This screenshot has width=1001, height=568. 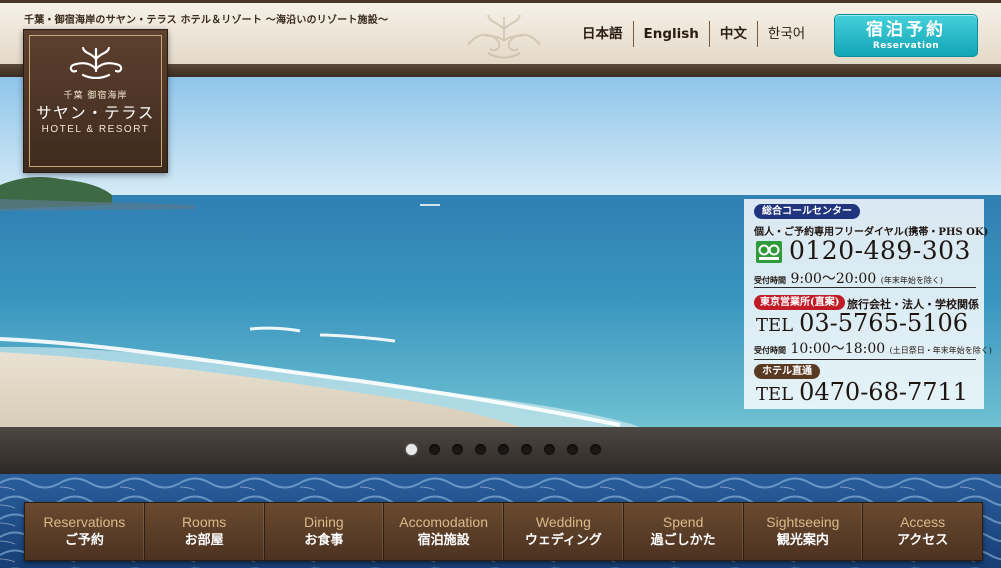 I want to click on nav-label-en: Spend, so click(x=683, y=522).